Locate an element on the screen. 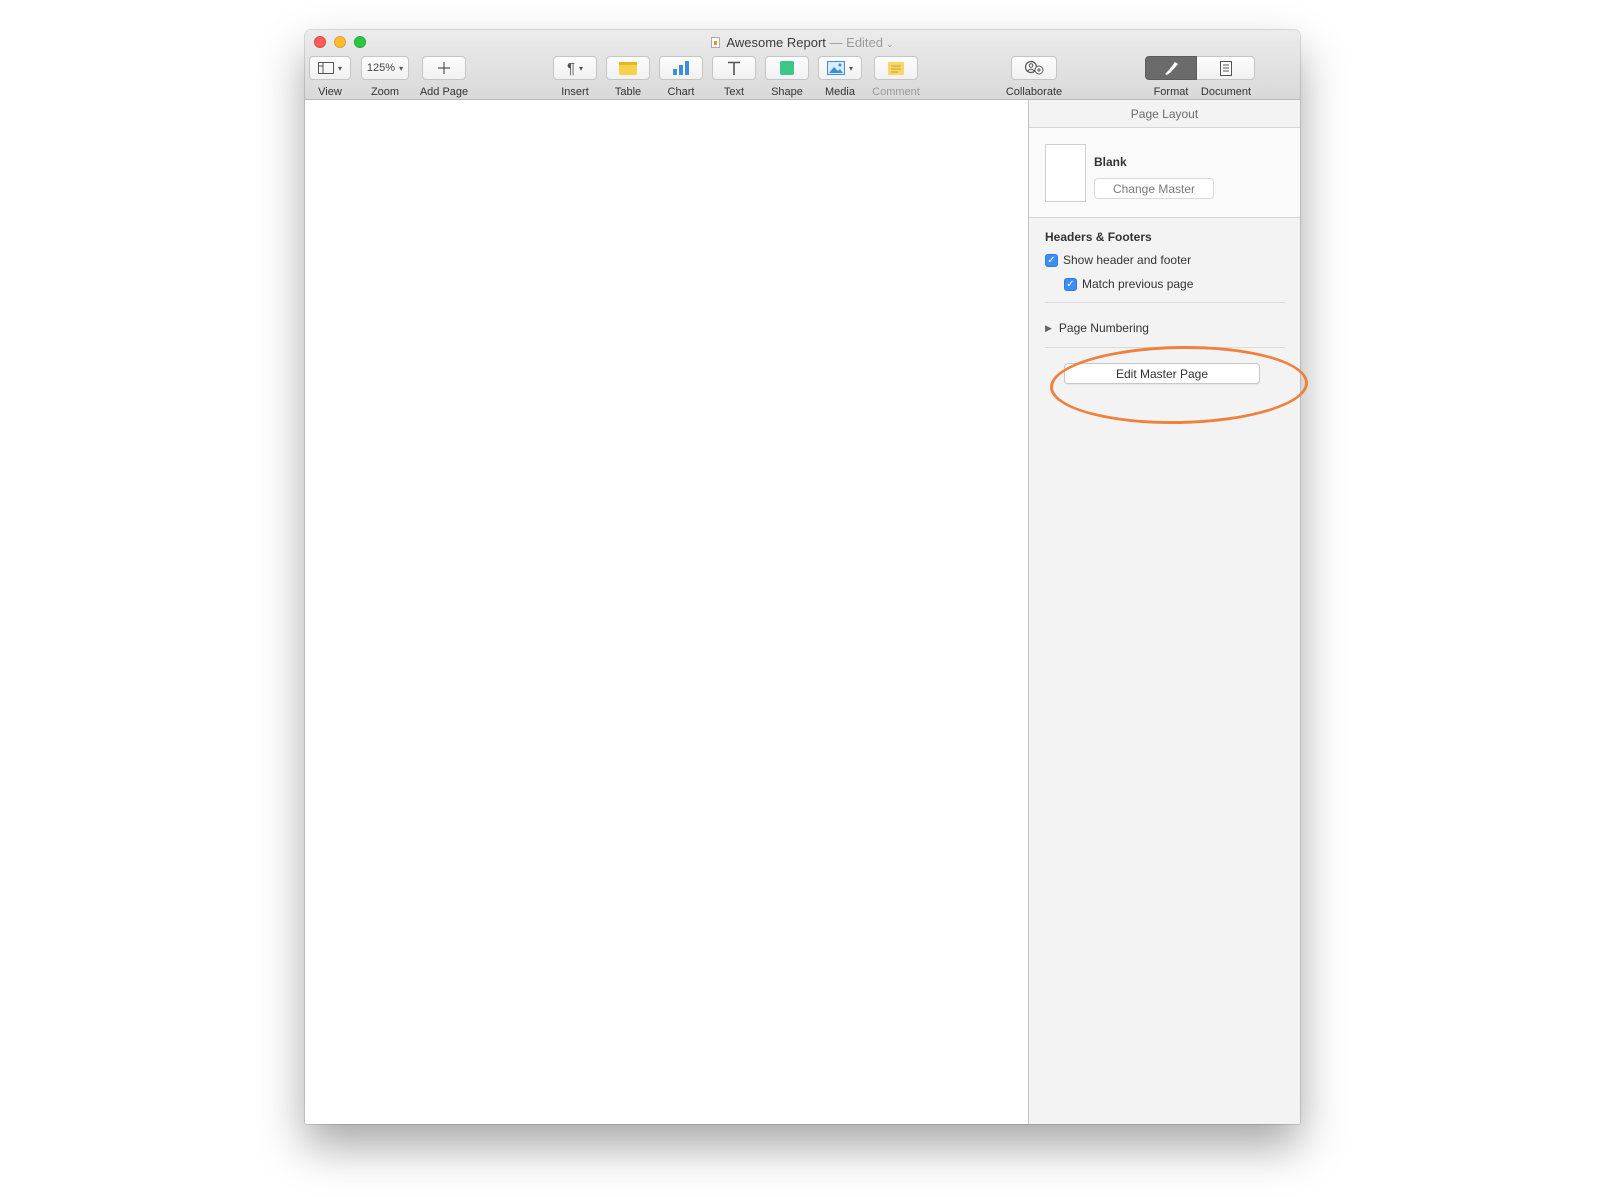 The width and height of the screenshot is (1600, 1197). inspector-toggle: Format Document is located at coordinates (1200, 77).